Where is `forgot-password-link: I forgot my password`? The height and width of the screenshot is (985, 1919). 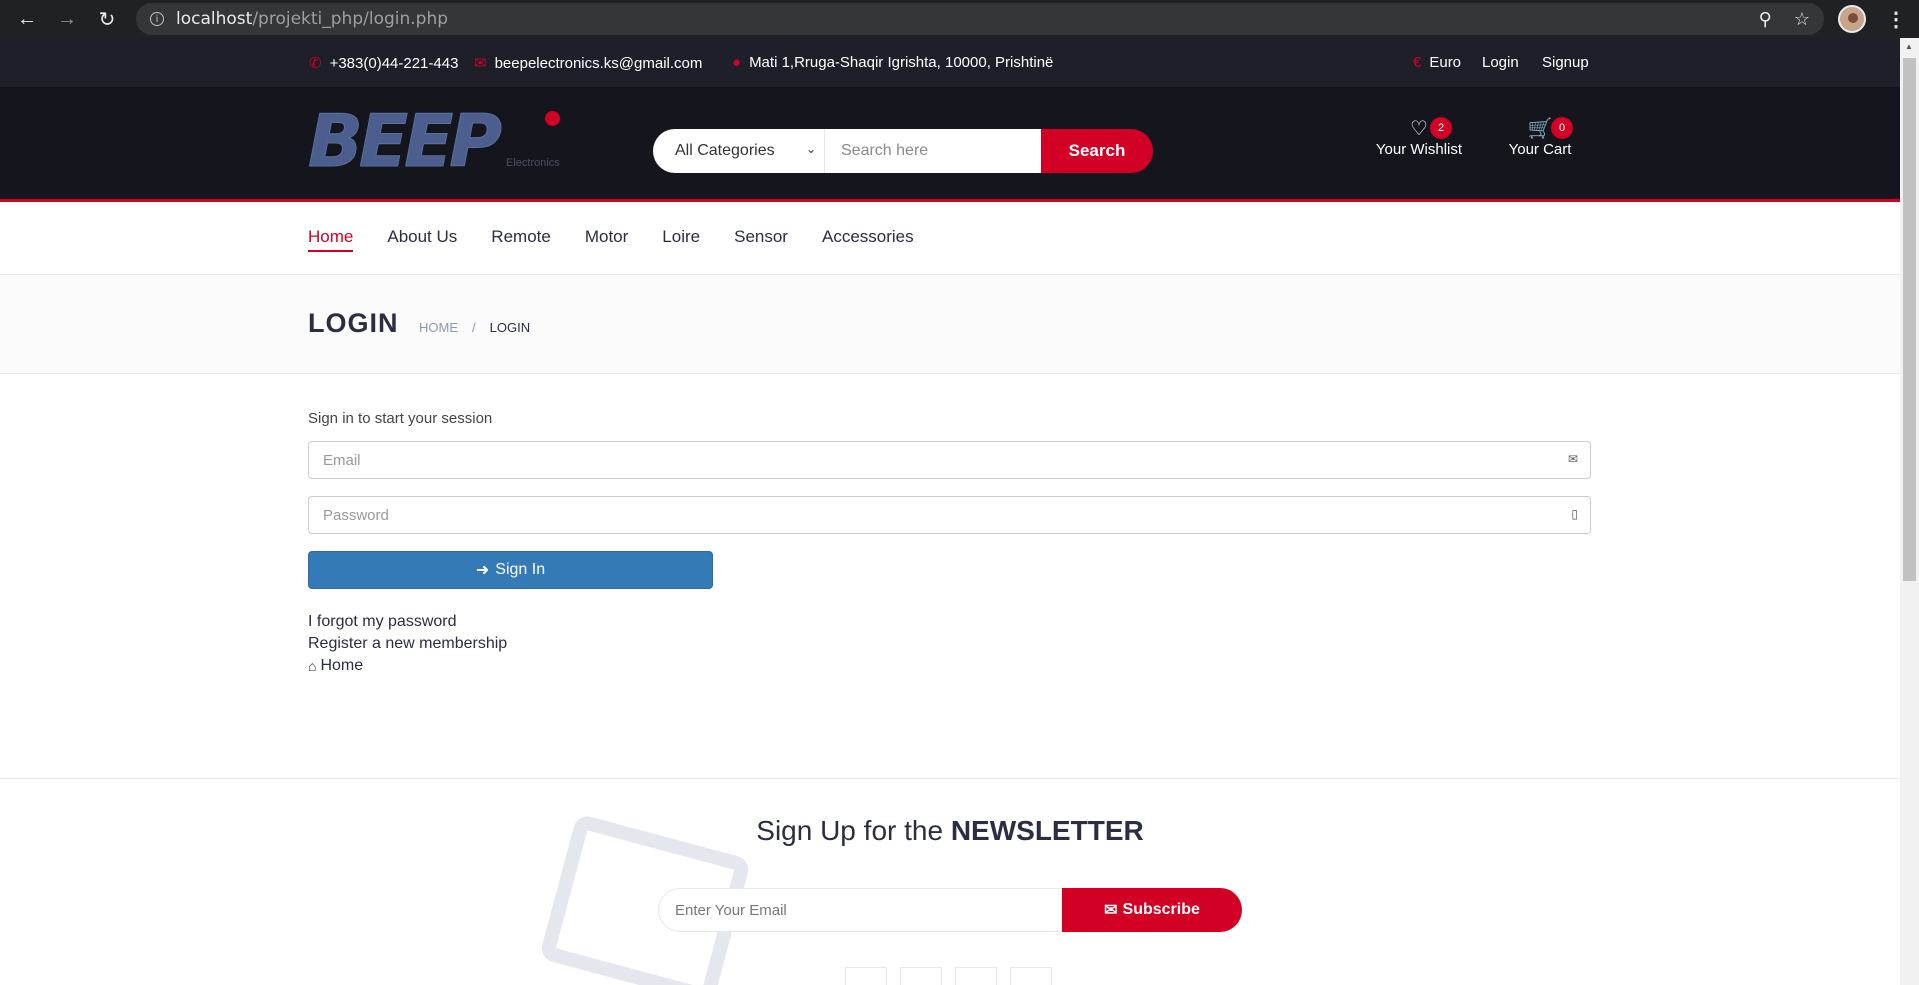
forgot-password-link: I forgot my password is located at coordinates (407, 622).